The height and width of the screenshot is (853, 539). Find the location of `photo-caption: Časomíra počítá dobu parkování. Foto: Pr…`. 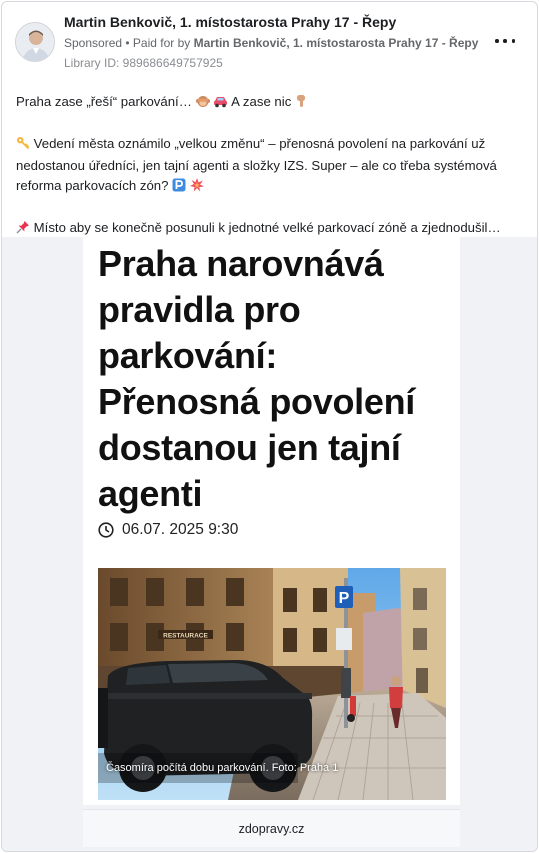

photo-caption: Časomíra počítá dobu parkování. Foto: Pr… is located at coordinates (222, 768).